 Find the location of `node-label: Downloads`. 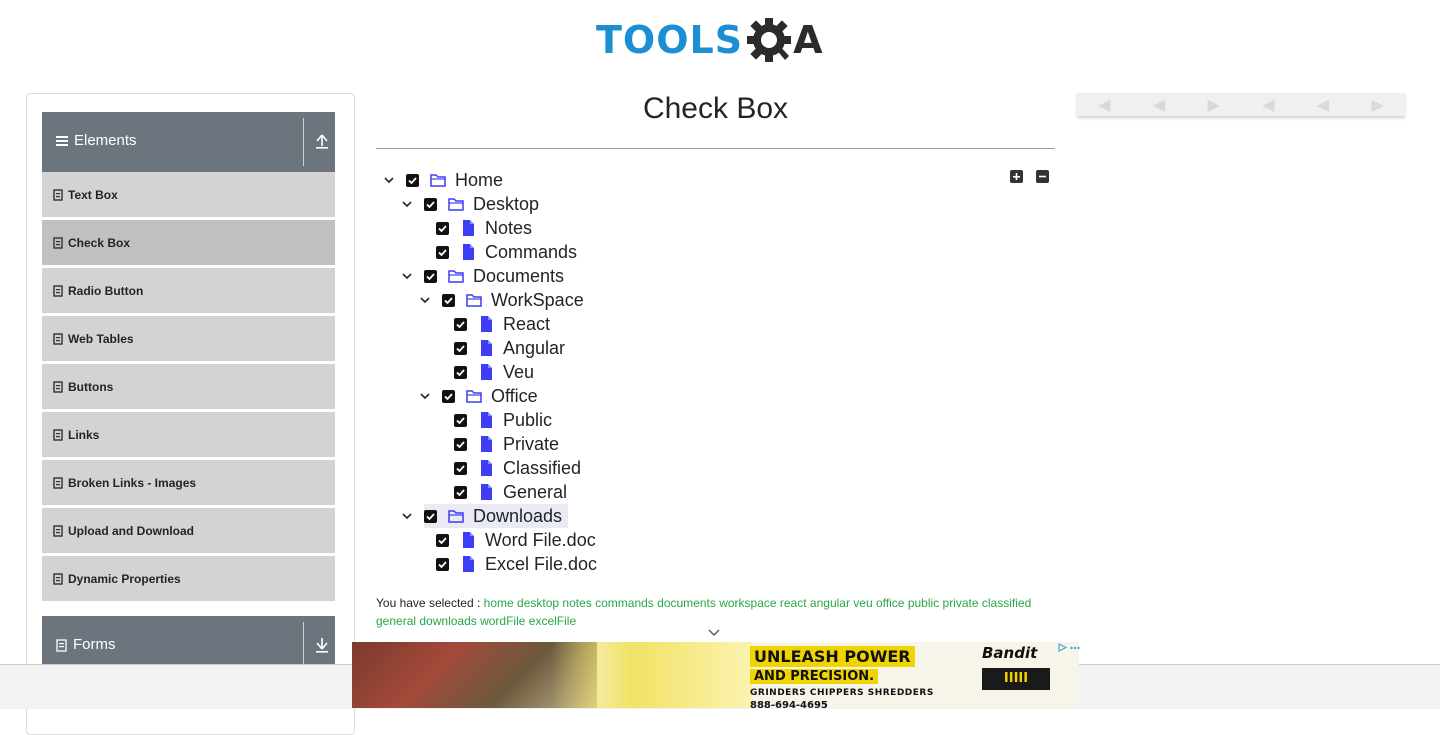

node-label: Downloads is located at coordinates (517, 516).